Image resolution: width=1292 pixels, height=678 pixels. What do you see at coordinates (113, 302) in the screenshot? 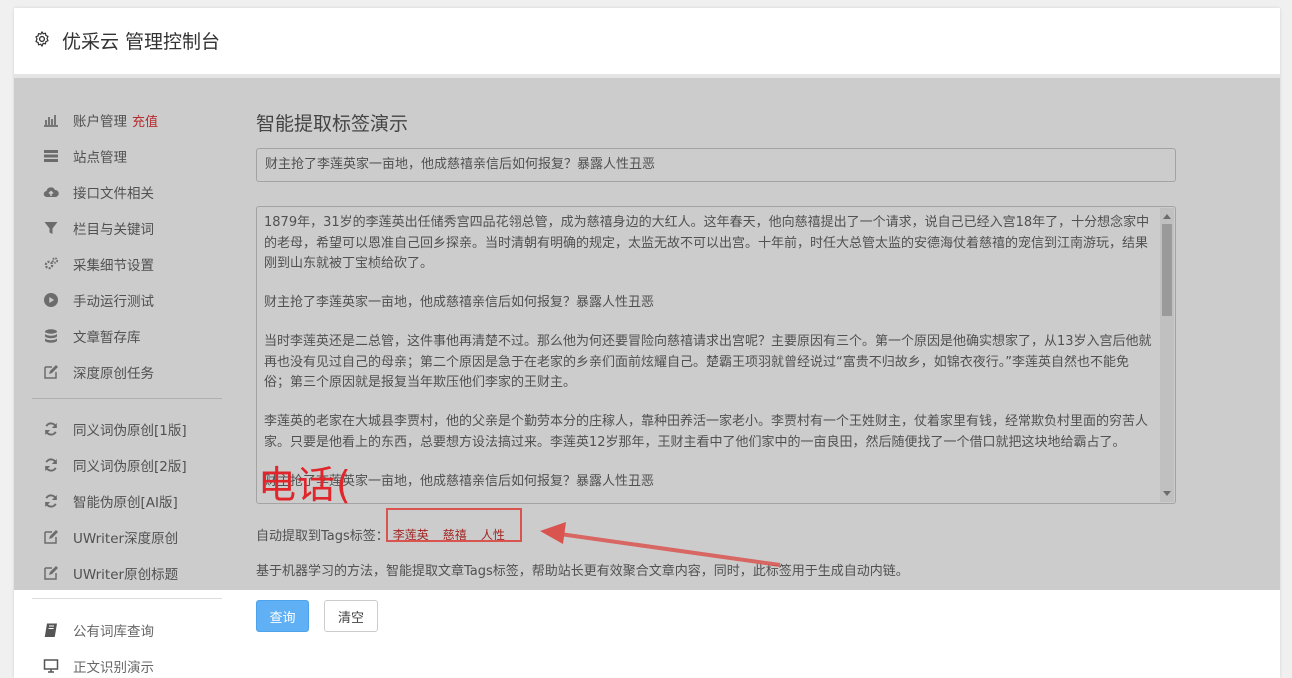
I see `sidebar-item-label: 手动运行测试` at bounding box center [113, 302].